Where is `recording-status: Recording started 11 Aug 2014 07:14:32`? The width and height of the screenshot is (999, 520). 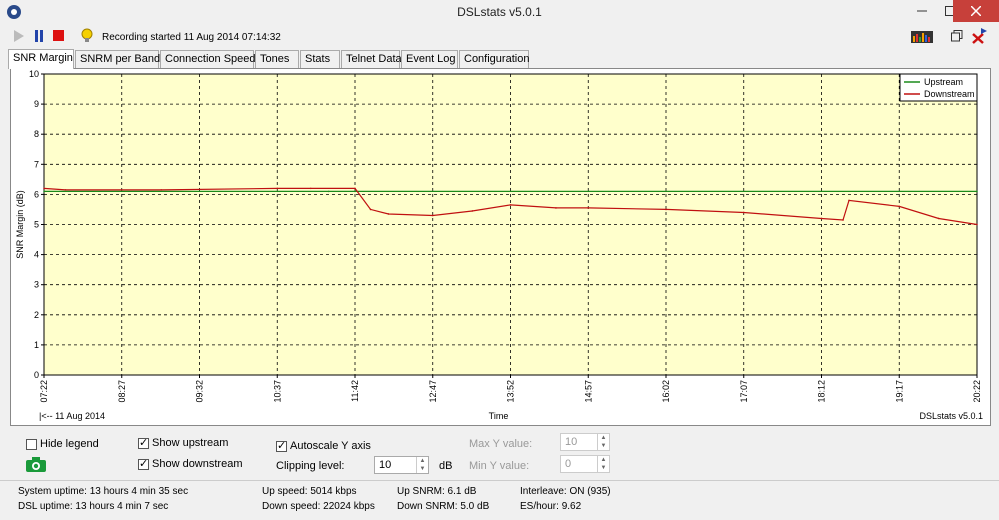 recording-status: Recording started 11 Aug 2014 07:14:32 is located at coordinates (191, 37).